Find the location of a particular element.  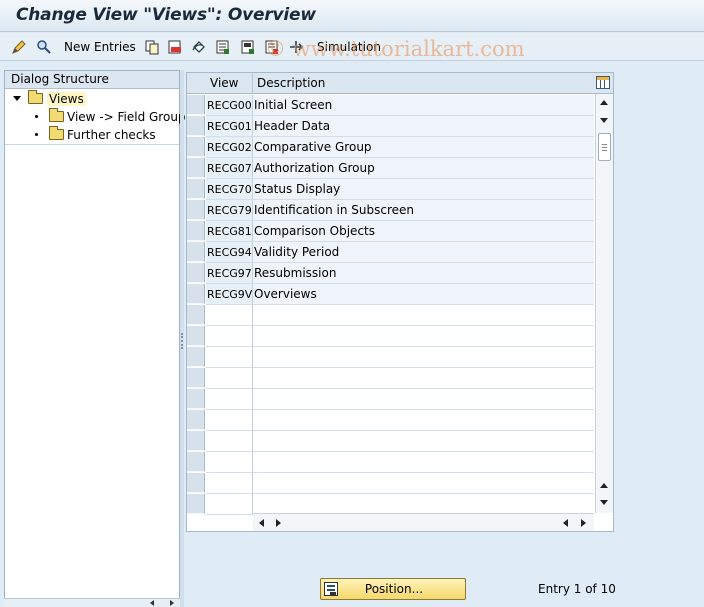

simulation-button: Simulation is located at coordinates (349, 47).